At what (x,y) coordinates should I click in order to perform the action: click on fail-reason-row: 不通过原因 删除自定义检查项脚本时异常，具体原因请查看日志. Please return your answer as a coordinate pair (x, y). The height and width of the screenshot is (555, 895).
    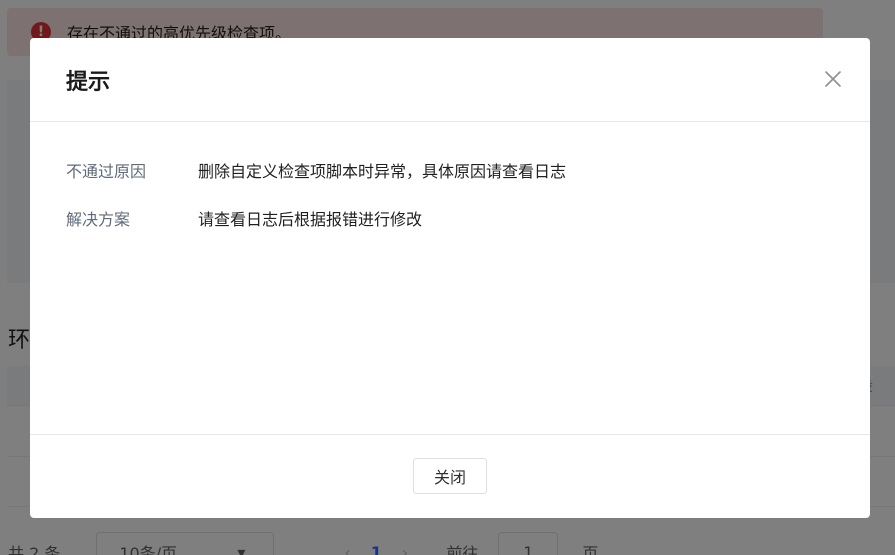
    Looking at the image, I should click on (450, 170).